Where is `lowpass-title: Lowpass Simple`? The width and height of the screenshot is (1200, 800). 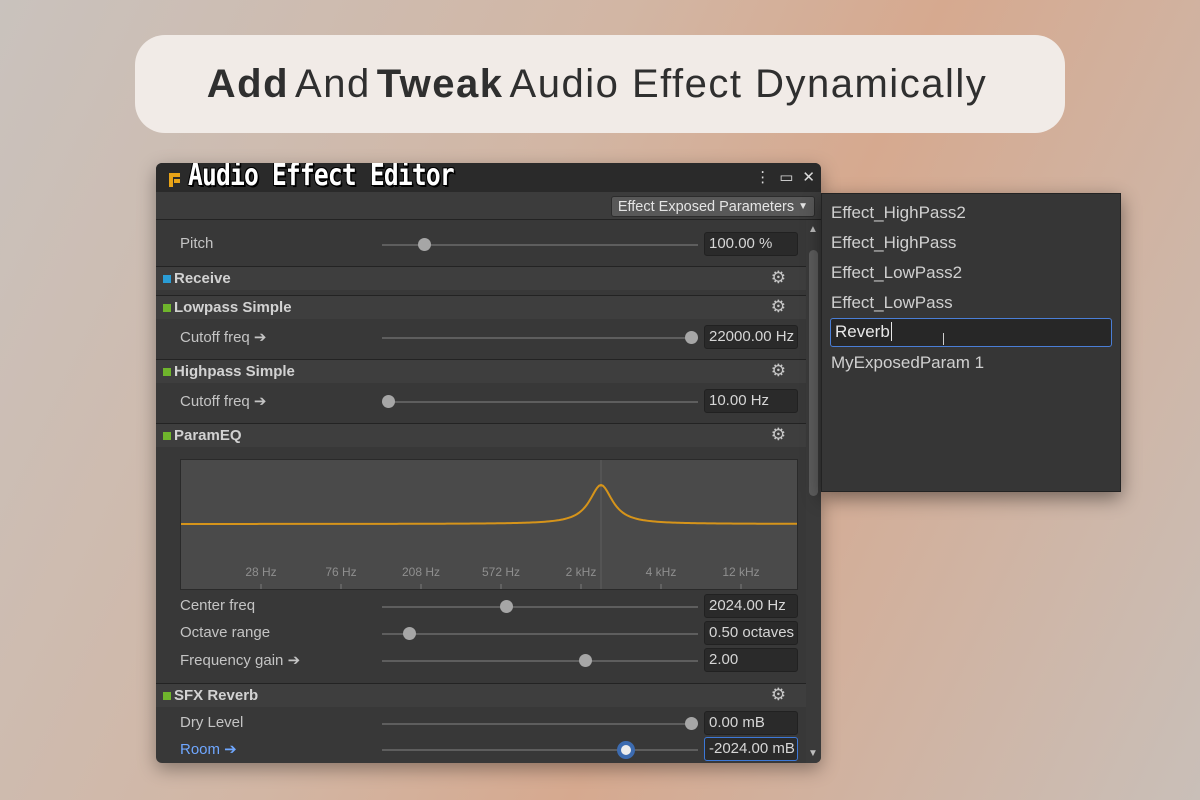 lowpass-title: Lowpass Simple is located at coordinates (233, 307).